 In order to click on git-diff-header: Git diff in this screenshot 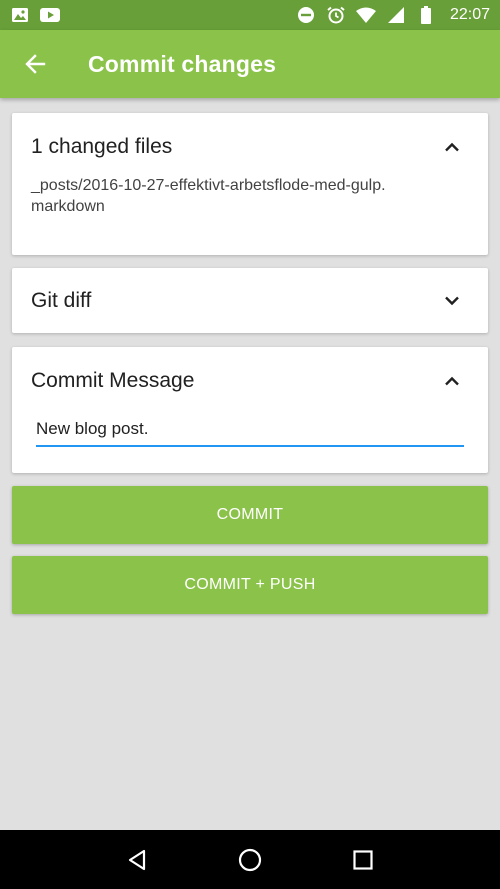, I will do `click(250, 300)`.